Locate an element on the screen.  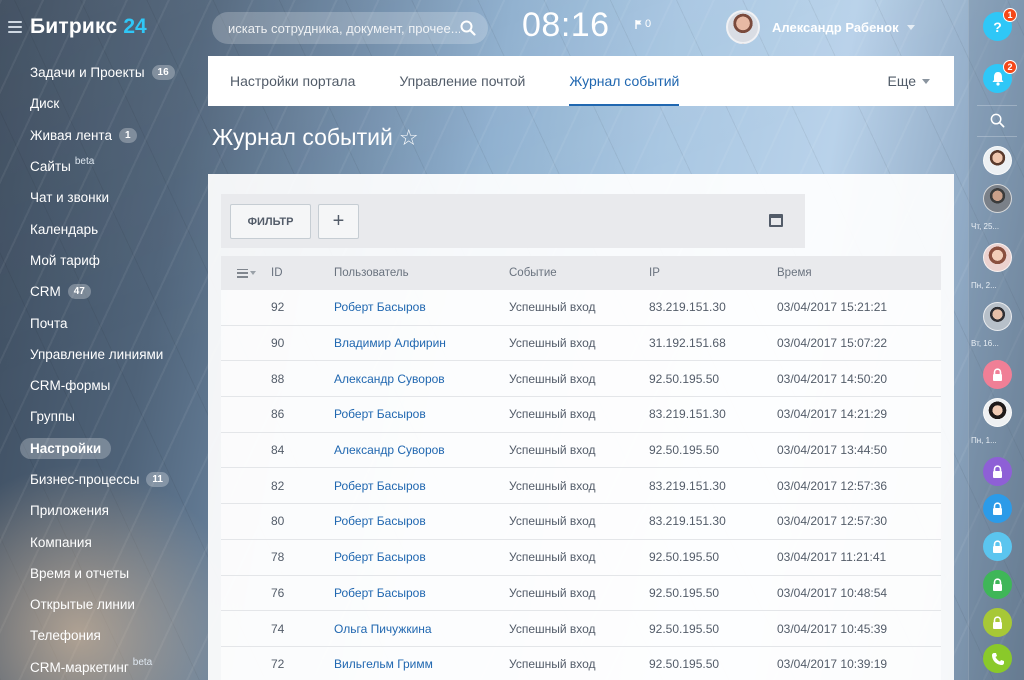
sidebar-item: Компания is located at coordinates (104, 541).